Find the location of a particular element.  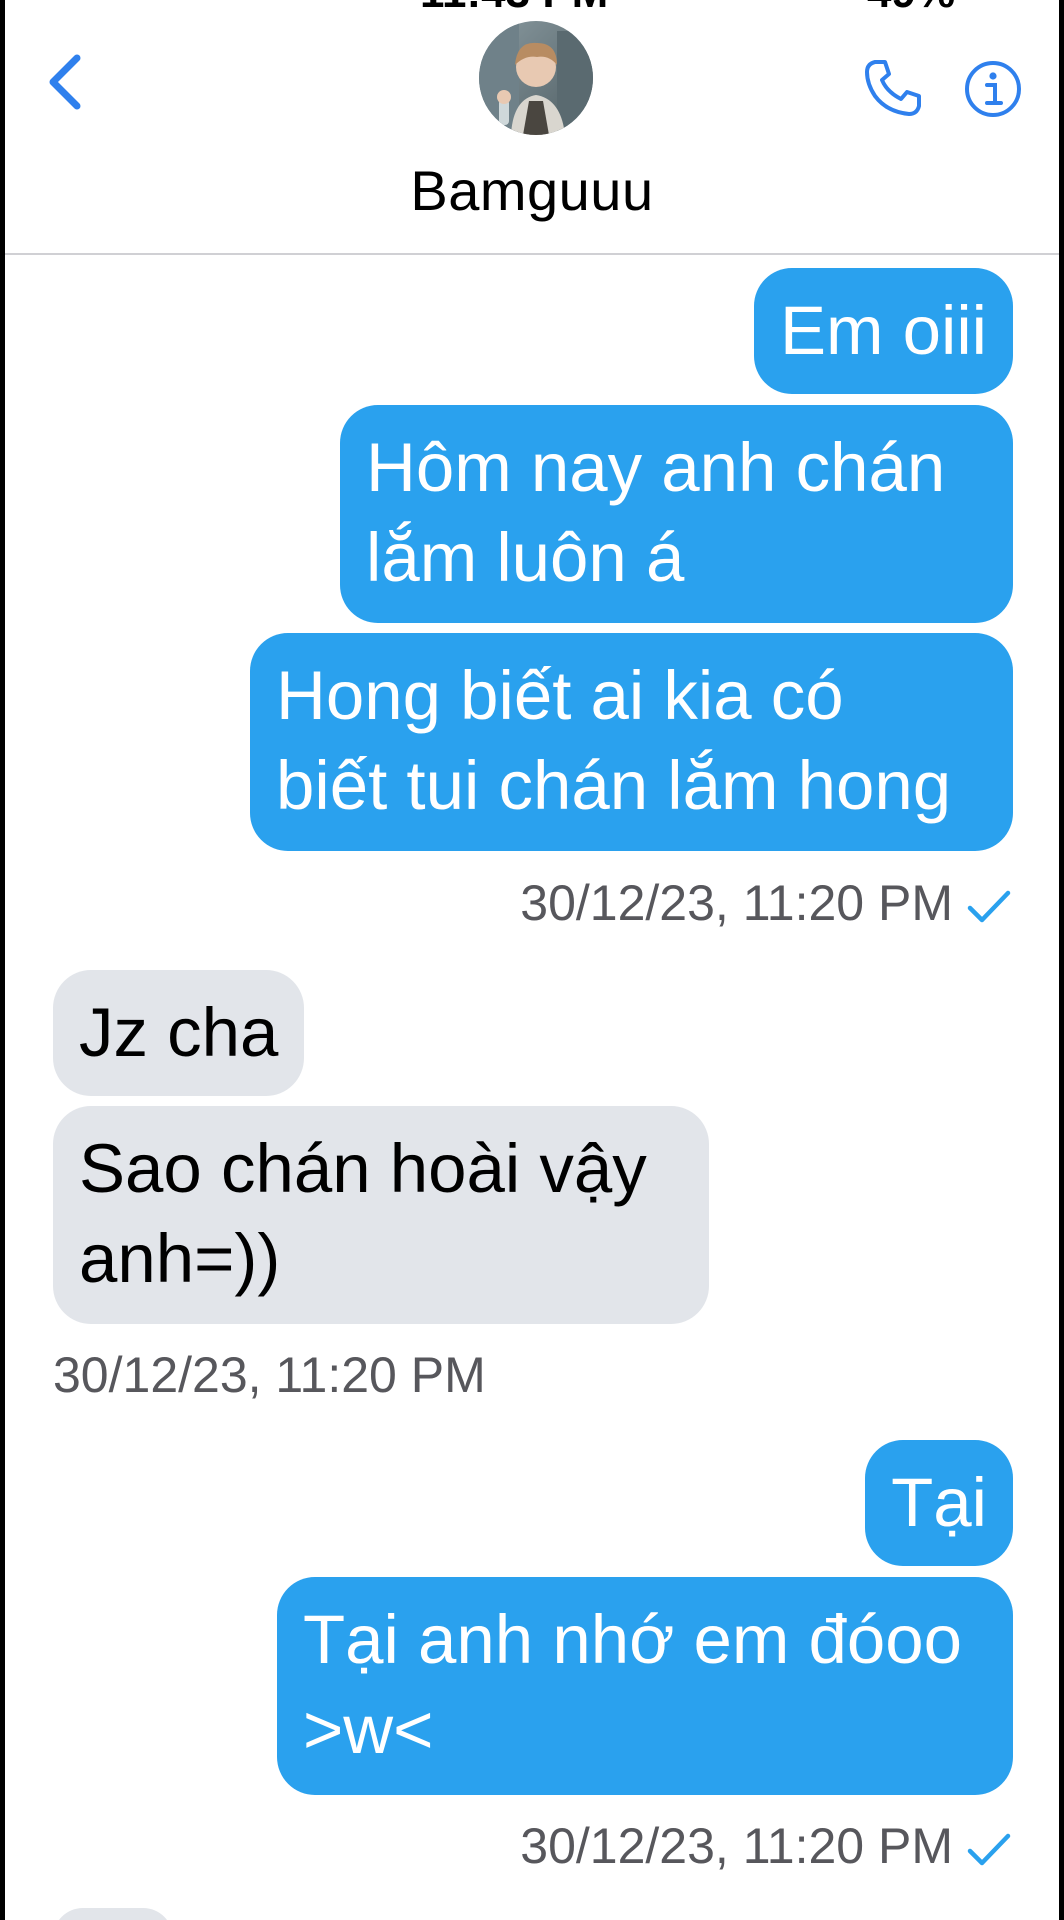

message-text-line: Sao chán hoài vậy is located at coordinates (363, 1168).